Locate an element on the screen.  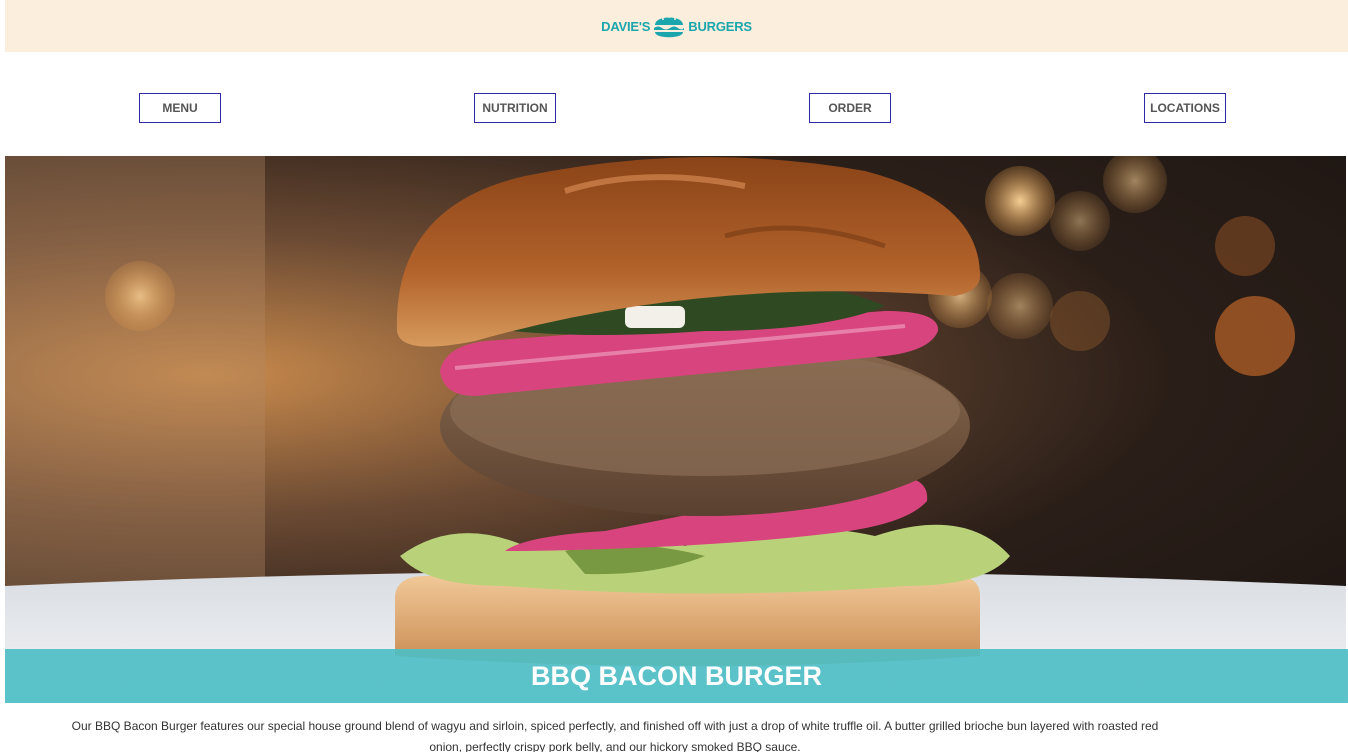
nav-nutrition-button: NUTRITION is located at coordinates (515, 108).